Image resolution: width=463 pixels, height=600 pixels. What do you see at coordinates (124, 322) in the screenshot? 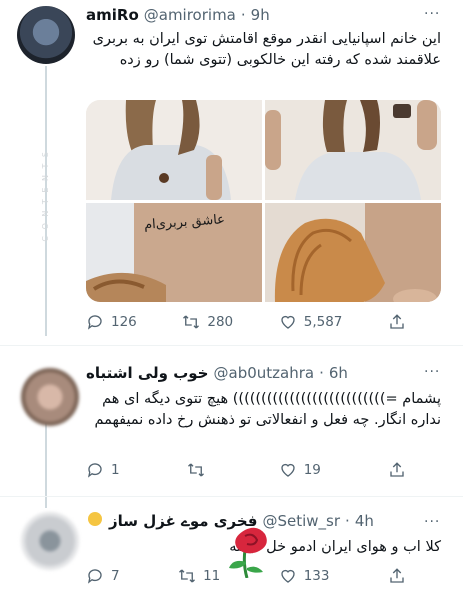
I see `reply-count: 126` at bounding box center [124, 322].